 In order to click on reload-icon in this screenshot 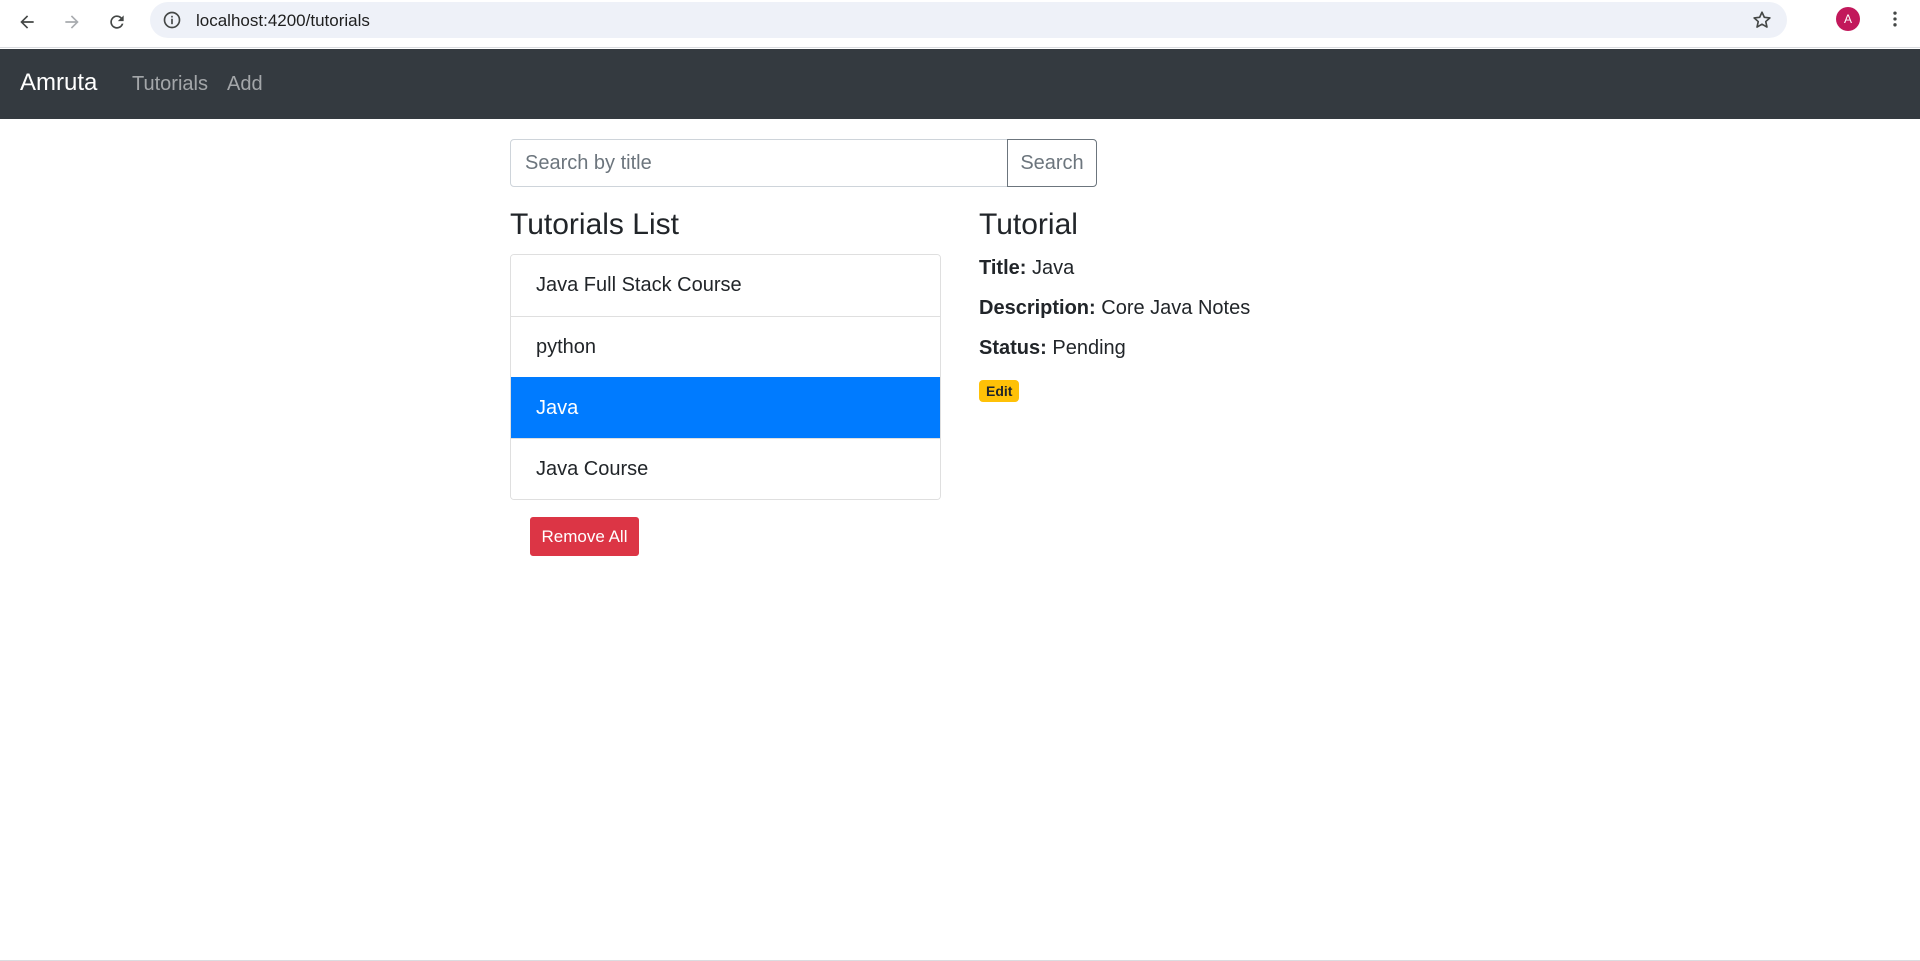, I will do `click(117, 22)`.